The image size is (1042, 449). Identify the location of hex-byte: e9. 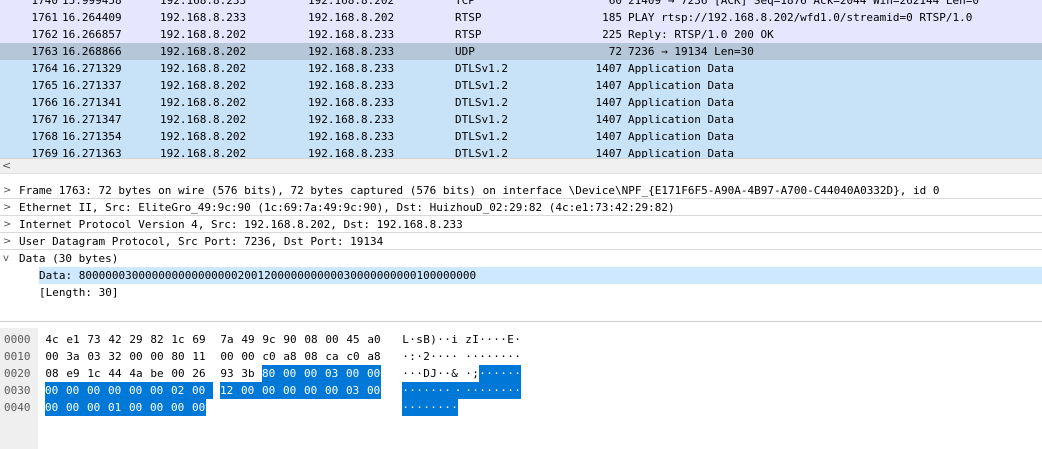
(73, 373).